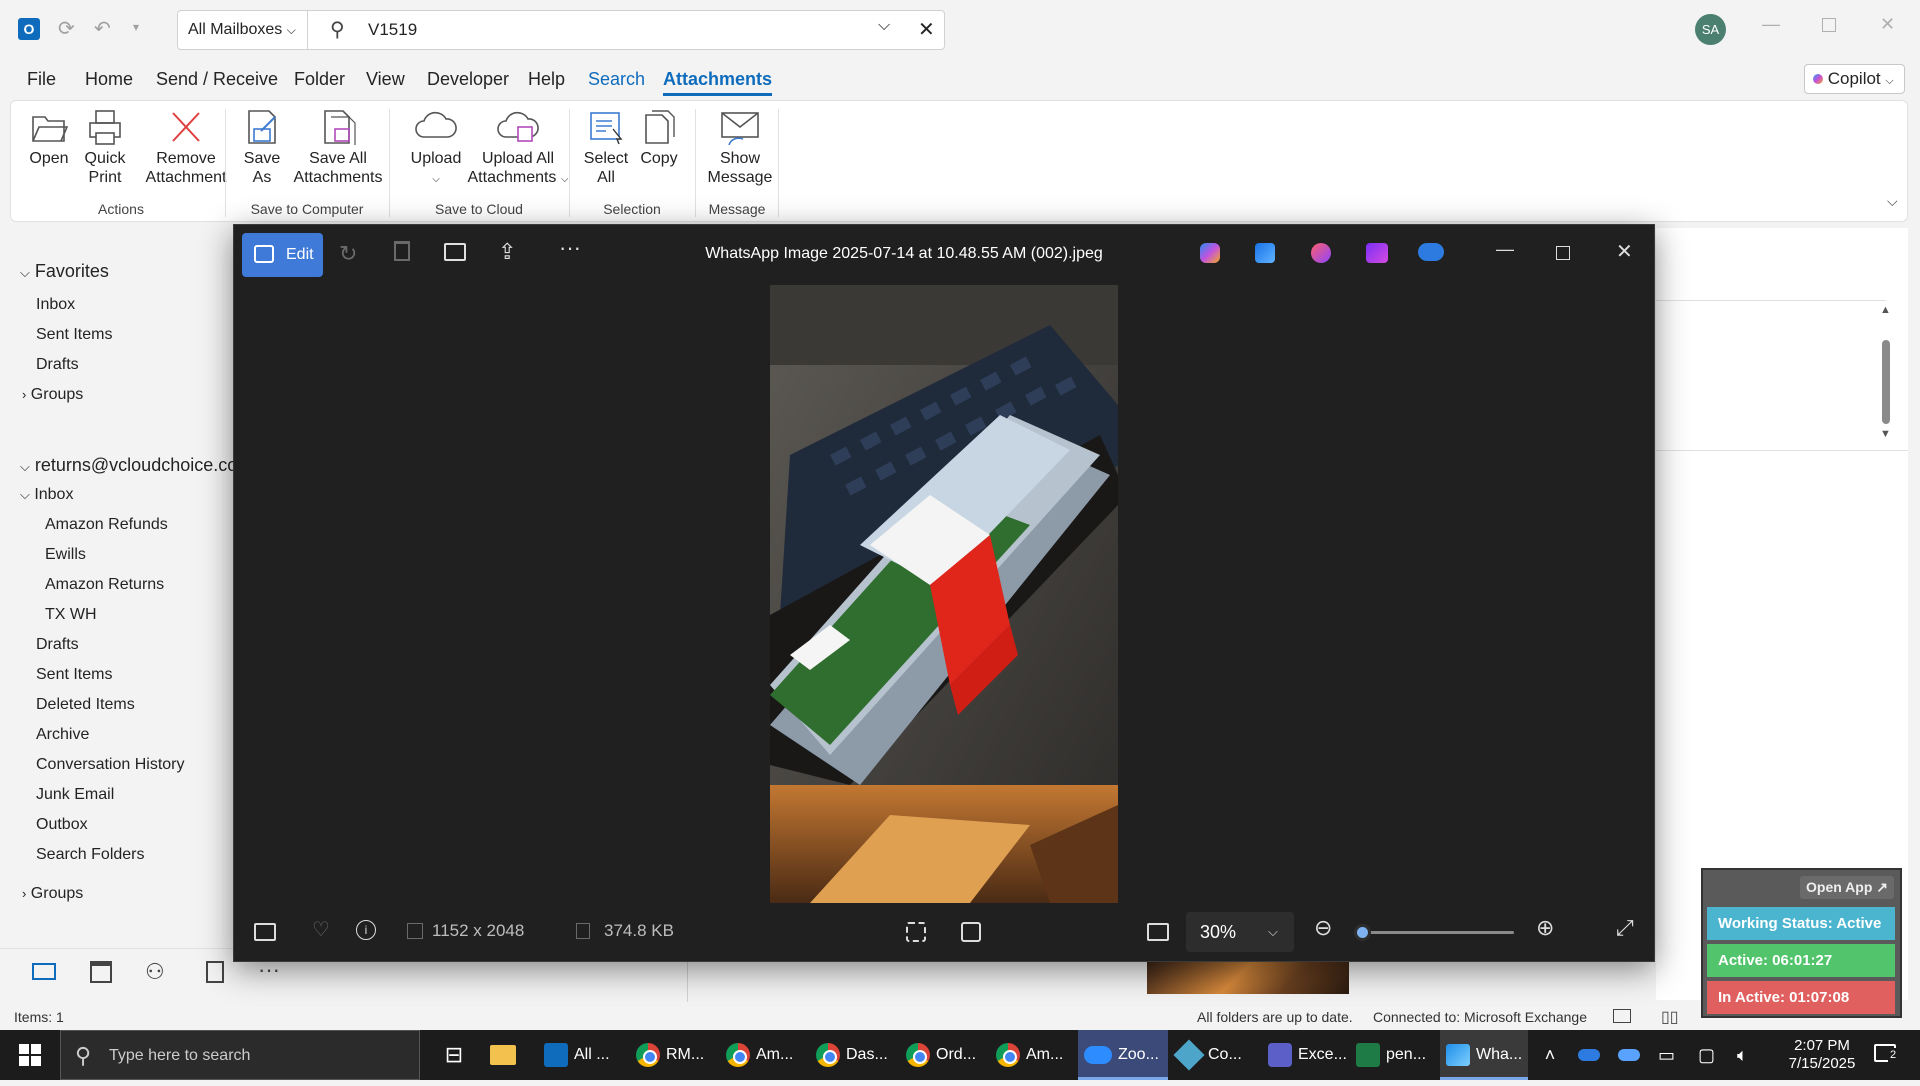  What do you see at coordinates (1210, 253) in the screenshot?
I see `copilot-app-icon` at bounding box center [1210, 253].